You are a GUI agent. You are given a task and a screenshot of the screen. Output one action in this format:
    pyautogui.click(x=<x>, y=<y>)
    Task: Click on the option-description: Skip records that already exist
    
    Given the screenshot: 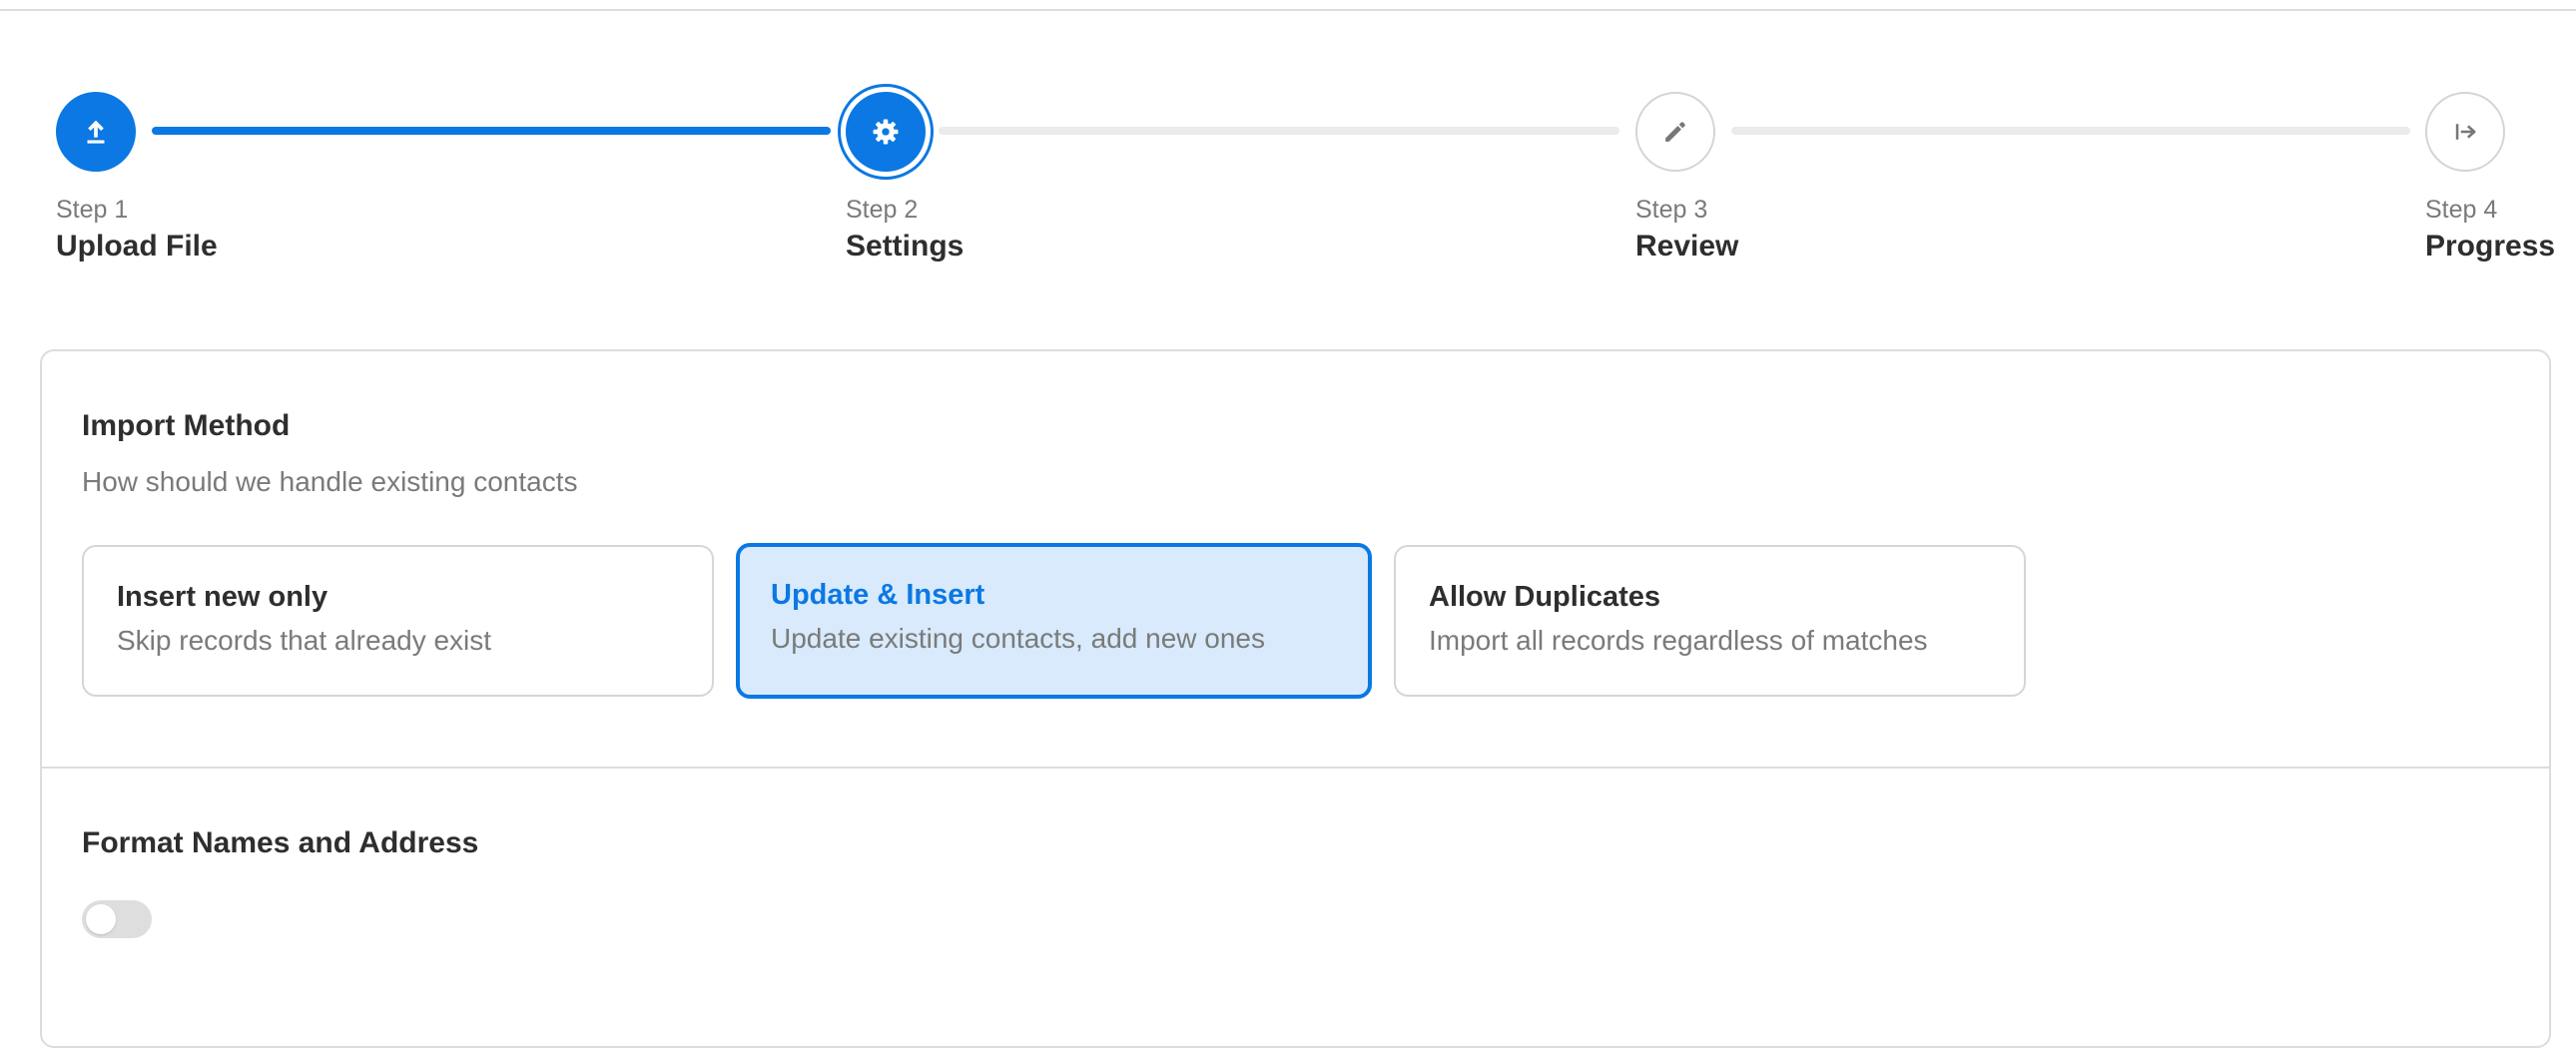 What is the action you would take?
    pyautogui.click(x=304, y=641)
    